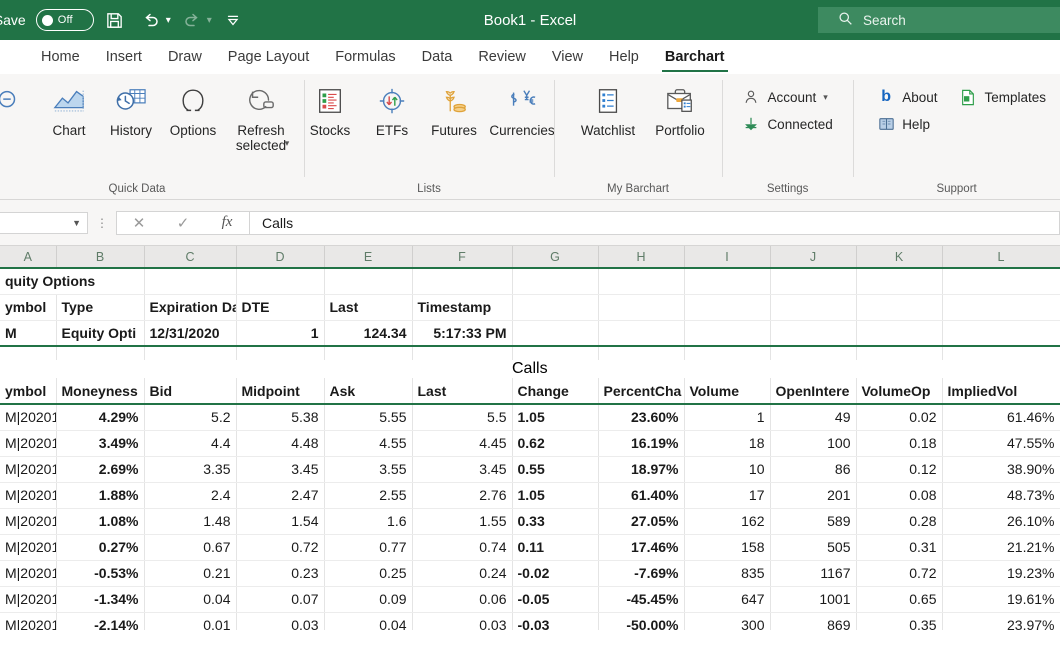 The width and height of the screenshot is (1060, 650). Describe the element at coordinates (727, 521) in the screenshot. I see `cell-volume: 162` at that location.